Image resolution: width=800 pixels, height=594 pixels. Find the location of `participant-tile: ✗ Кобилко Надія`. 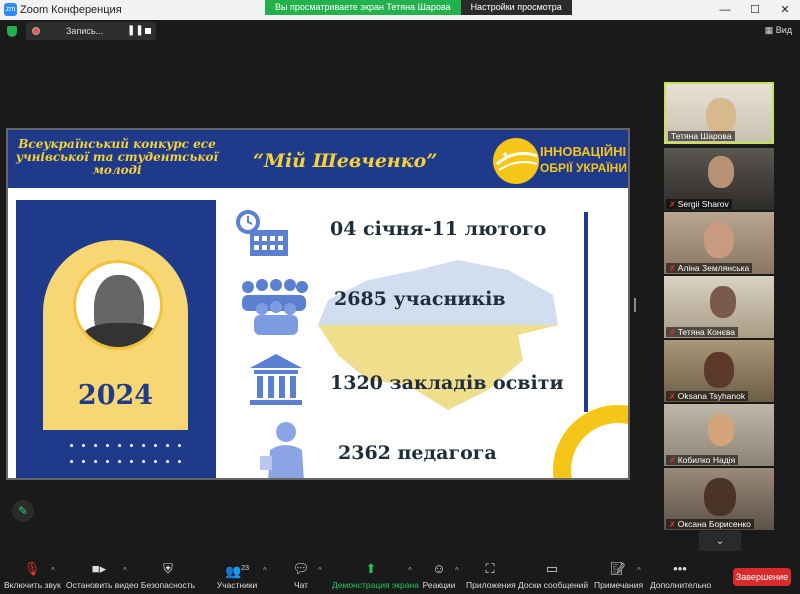

participant-tile: ✗ Кобилко Надія is located at coordinates (719, 435).